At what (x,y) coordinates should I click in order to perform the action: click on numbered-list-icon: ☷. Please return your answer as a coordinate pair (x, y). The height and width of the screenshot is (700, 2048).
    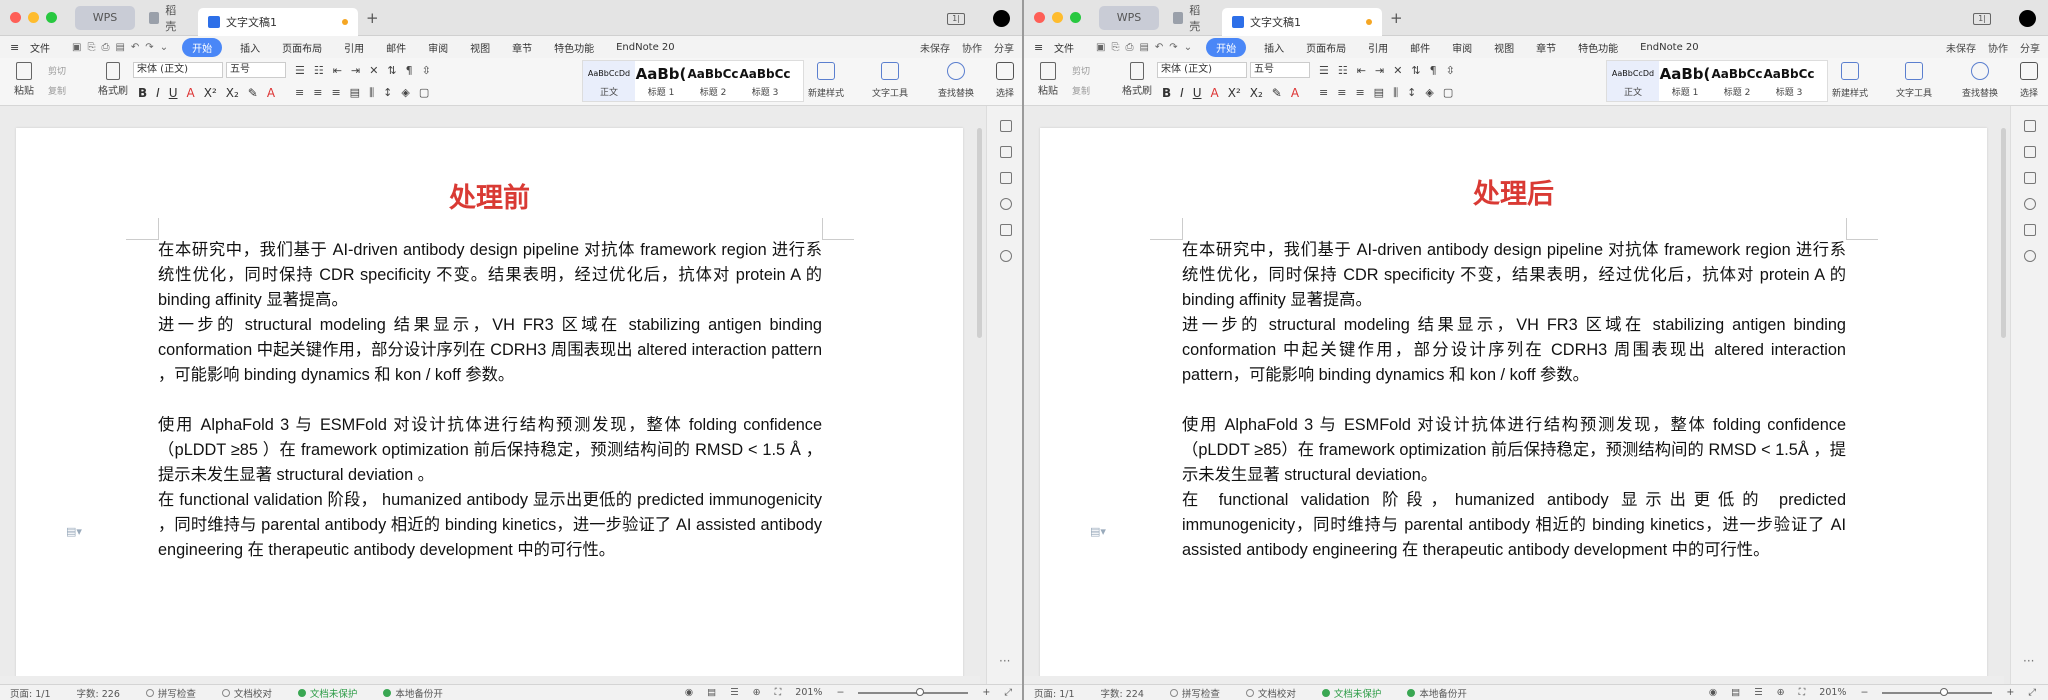
    Looking at the image, I should click on (1343, 70).